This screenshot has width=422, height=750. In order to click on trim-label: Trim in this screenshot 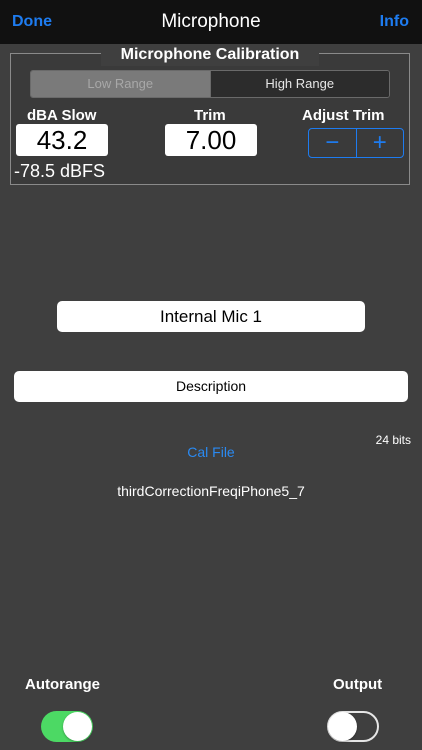, I will do `click(210, 115)`.